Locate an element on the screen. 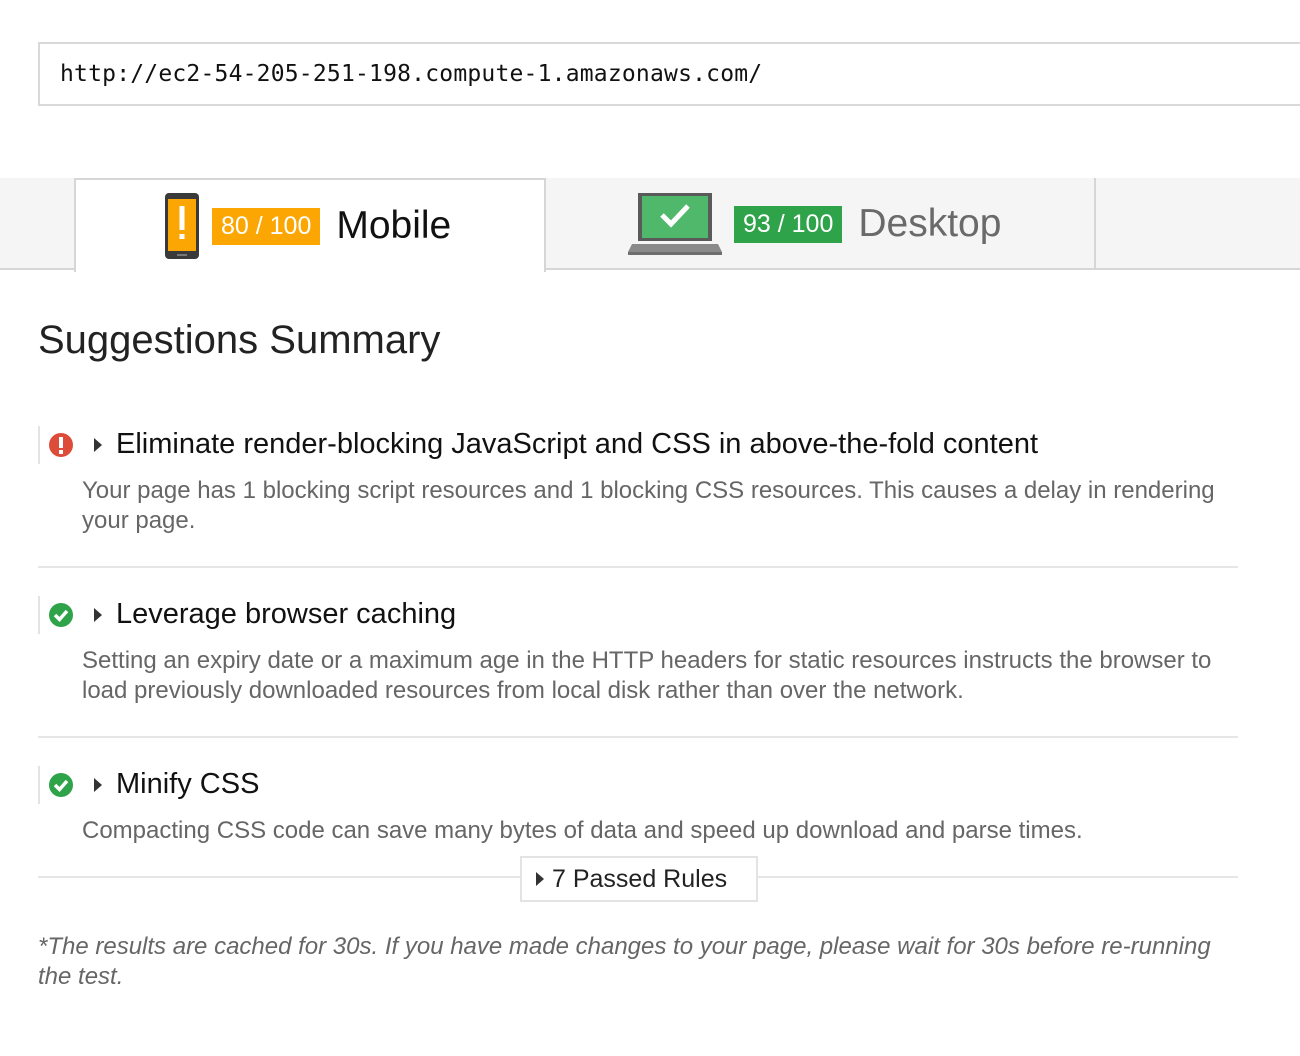  laptop-check-icon is located at coordinates (675, 224).